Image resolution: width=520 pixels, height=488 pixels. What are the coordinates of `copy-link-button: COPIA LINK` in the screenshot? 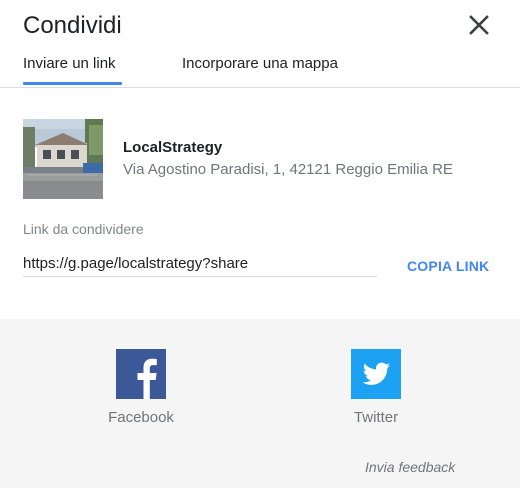 It's located at (448, 266).